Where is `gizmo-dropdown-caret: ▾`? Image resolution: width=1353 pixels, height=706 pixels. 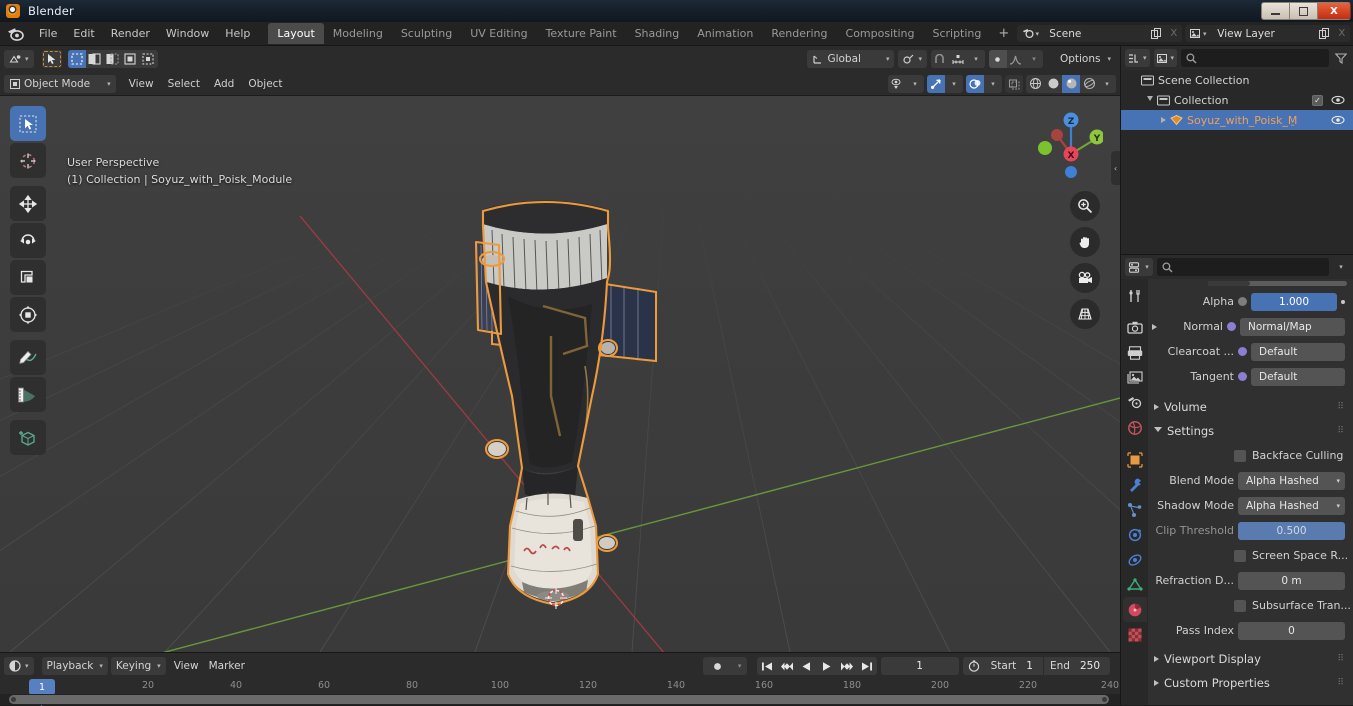 gizmo-dropdown-caret: ▾ is located at coordinates (954, 84).